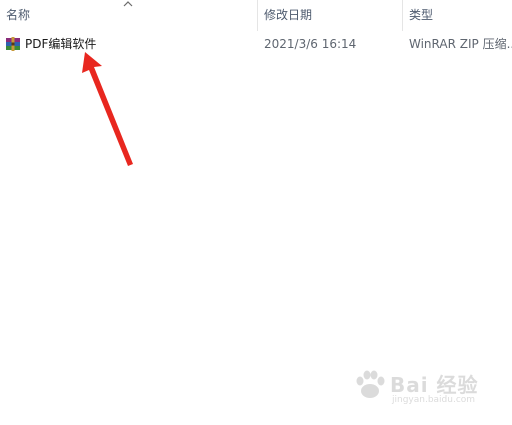 This screenshot has width=512, height=425. Describe the element at coordinates (310, 44) in the screenshot. I see `file-modified-date: 2021/3/6 16:14` at that location.